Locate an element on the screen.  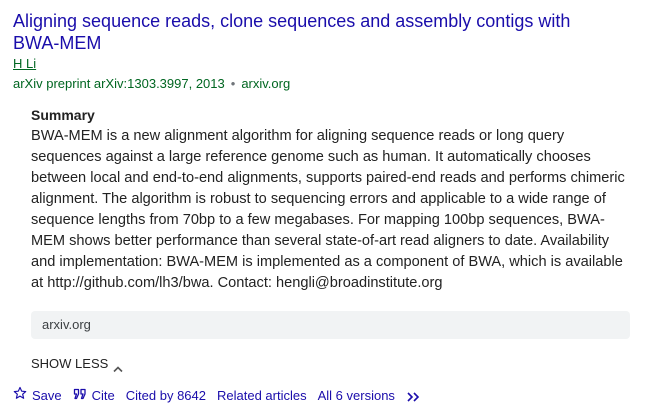
summary-heading: Summary is located at coordinates (63, 115).